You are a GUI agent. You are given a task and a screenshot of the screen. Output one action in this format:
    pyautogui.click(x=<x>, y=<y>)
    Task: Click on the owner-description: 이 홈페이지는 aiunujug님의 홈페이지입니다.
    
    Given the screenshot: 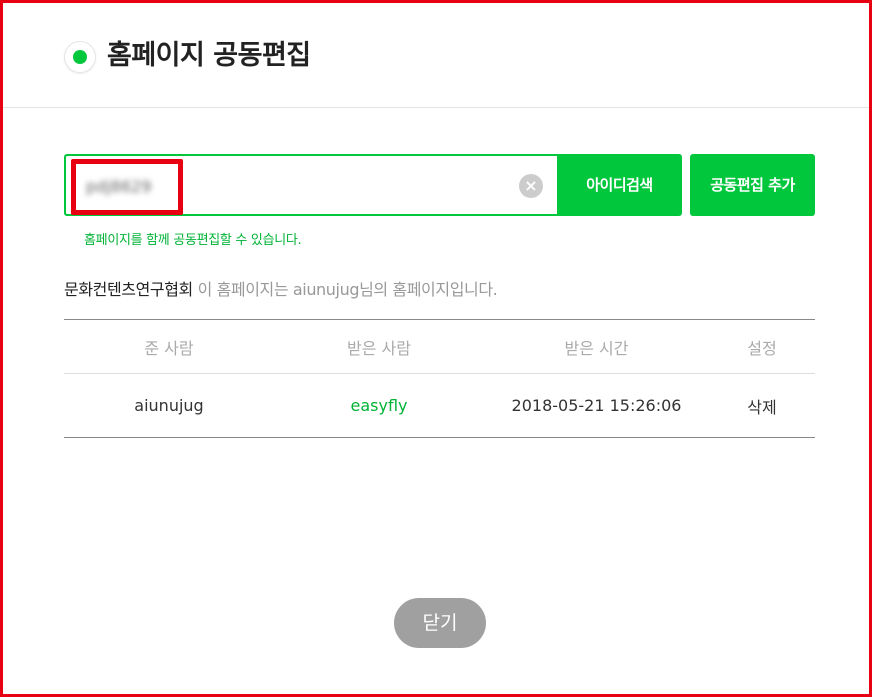 What is the action you would take?
    pyautogui.click(x=345, y=289)
    